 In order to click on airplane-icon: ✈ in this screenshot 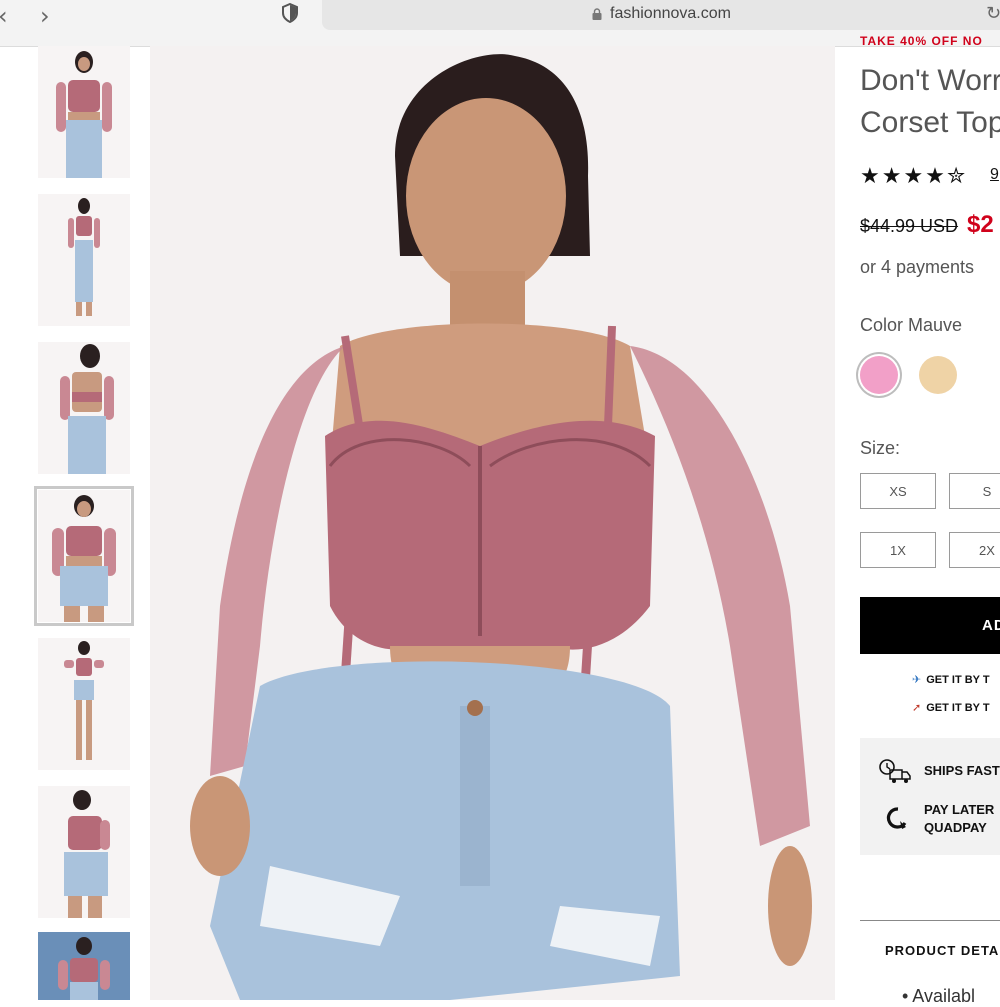, I will do `click(917, 679)`.